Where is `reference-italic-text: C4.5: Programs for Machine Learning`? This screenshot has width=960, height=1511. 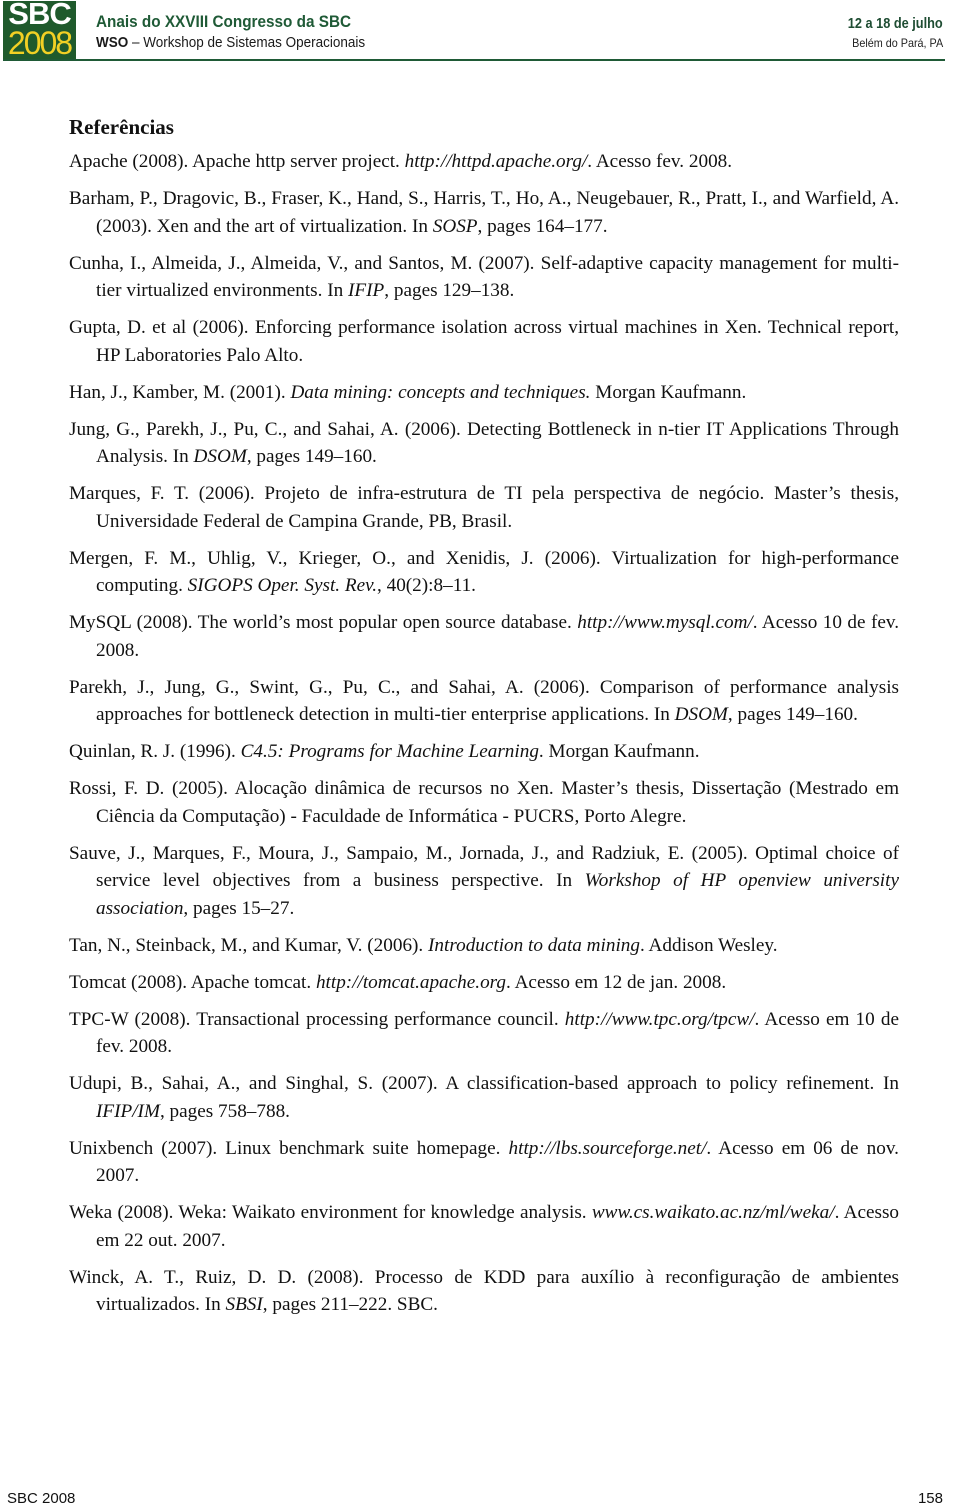
reference-italic-text: C4.5: Programs for Machine Learning is located at coordinates (389, 751).